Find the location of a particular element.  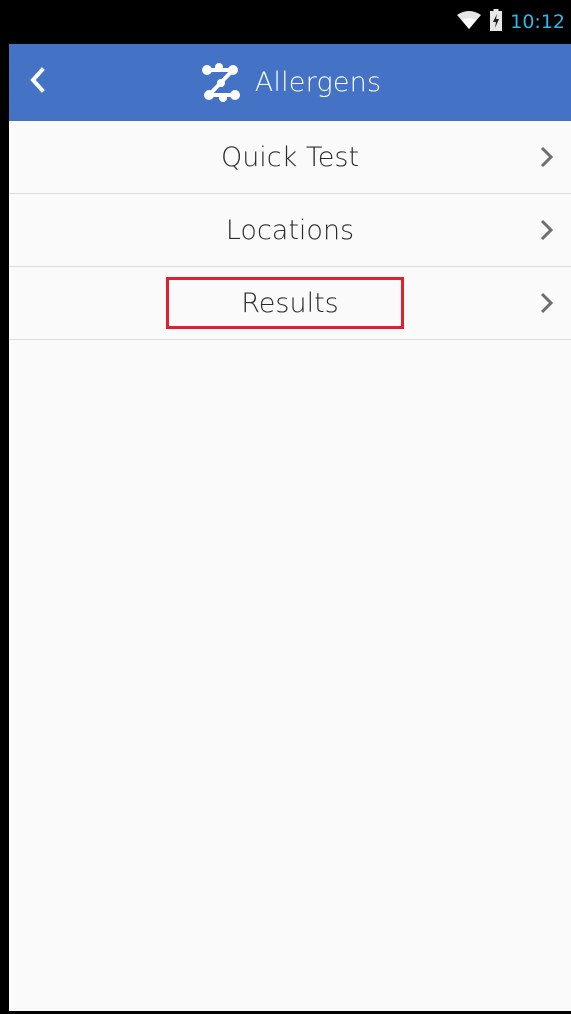

status-icons: 10:12 is located at coordinates (510, 22).